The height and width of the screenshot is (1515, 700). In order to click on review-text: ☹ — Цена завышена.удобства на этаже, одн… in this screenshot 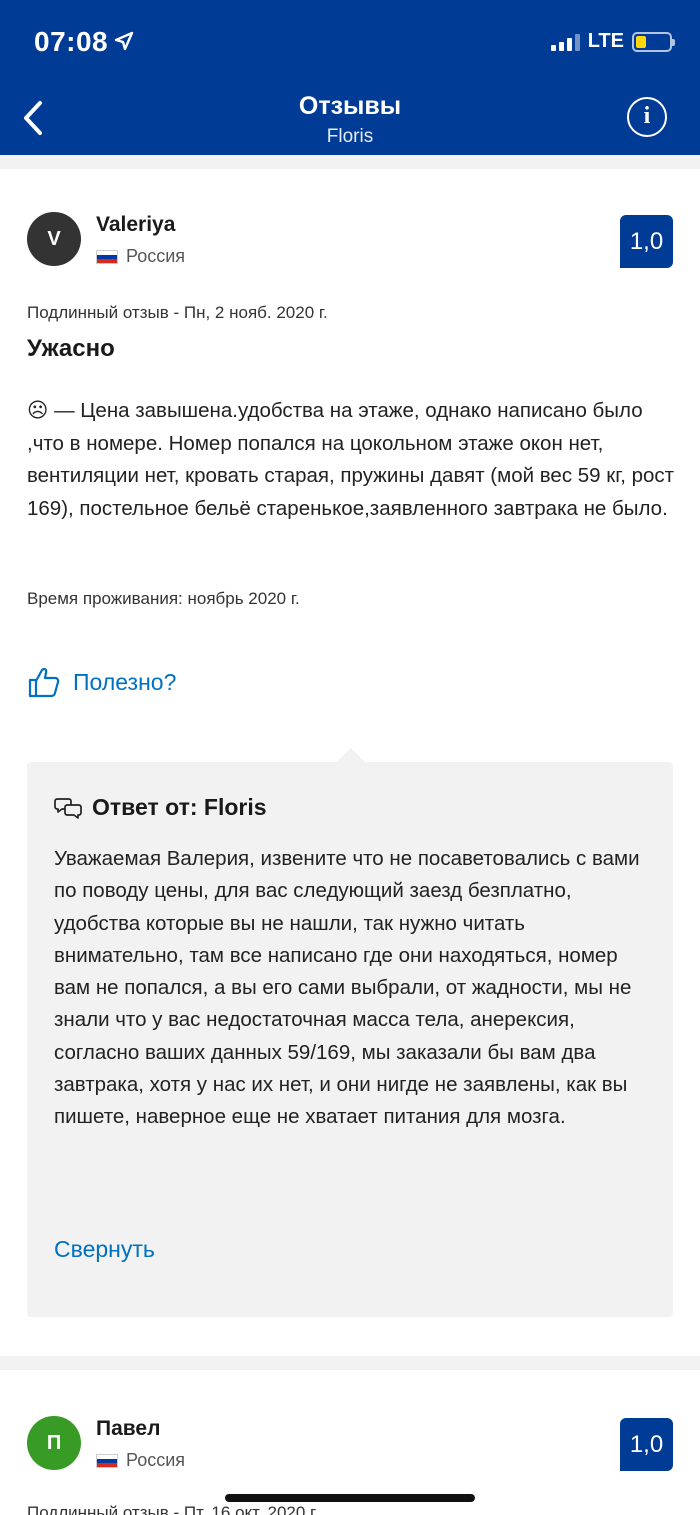, I will do `click(352, 460)`.